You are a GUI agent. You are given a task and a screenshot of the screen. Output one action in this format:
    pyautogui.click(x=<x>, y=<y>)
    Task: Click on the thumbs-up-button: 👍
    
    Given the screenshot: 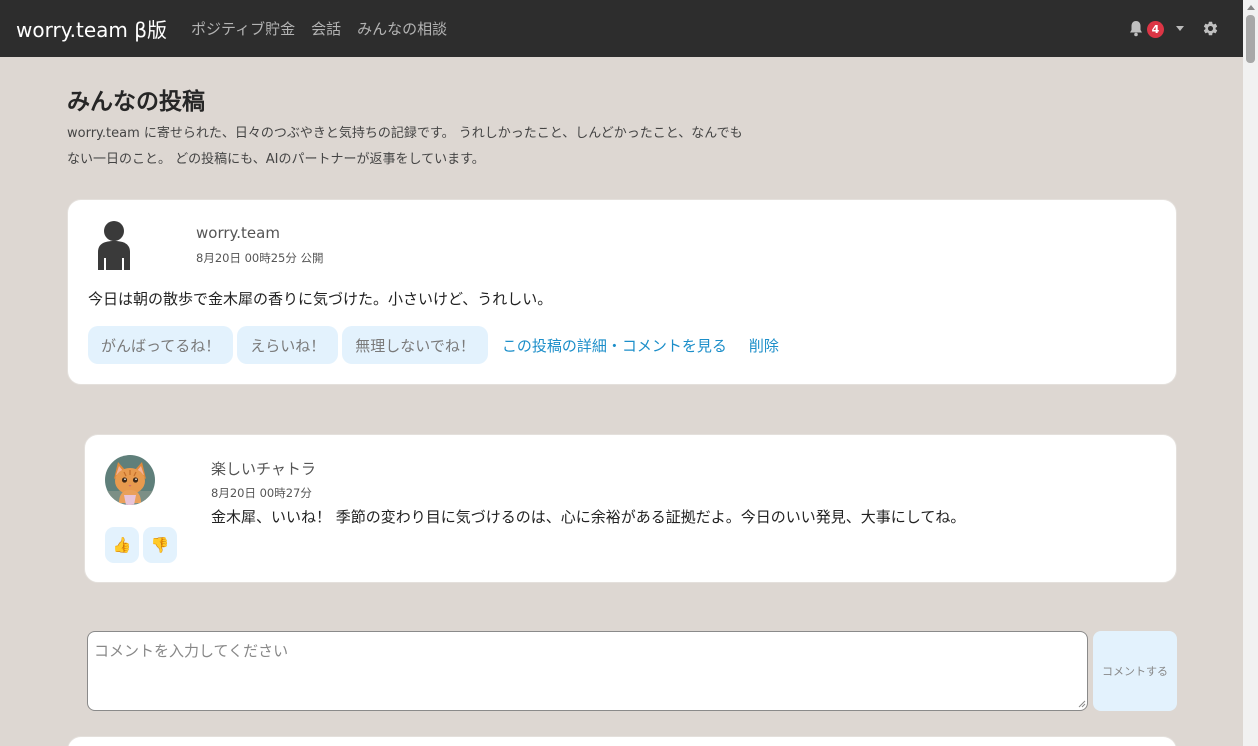 What is the action you would take?
    pyautogui.click(x=122, y=545)
    